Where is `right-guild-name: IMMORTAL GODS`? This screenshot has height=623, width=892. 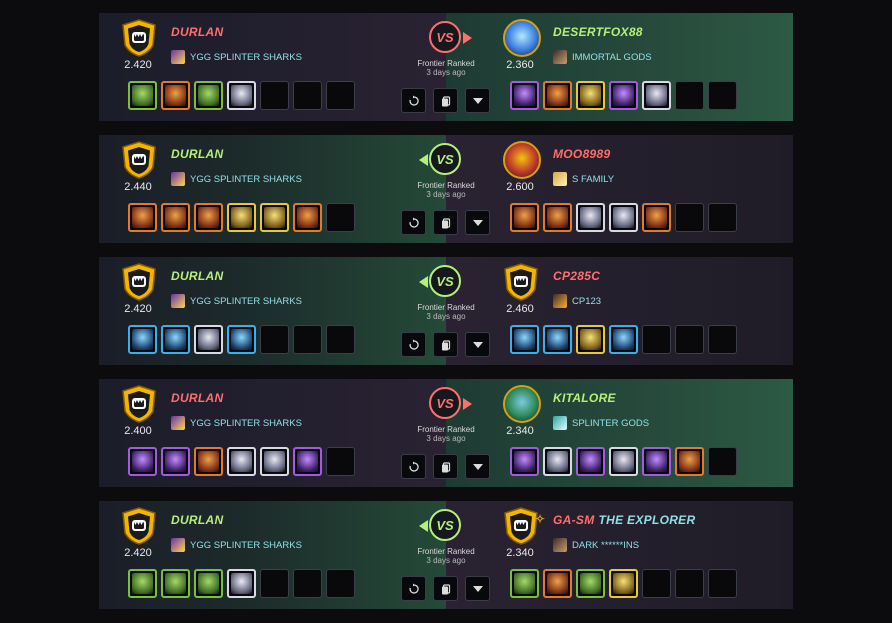
right-guild-name: IMMORTAL GODS is located at coordinates (612, 57).